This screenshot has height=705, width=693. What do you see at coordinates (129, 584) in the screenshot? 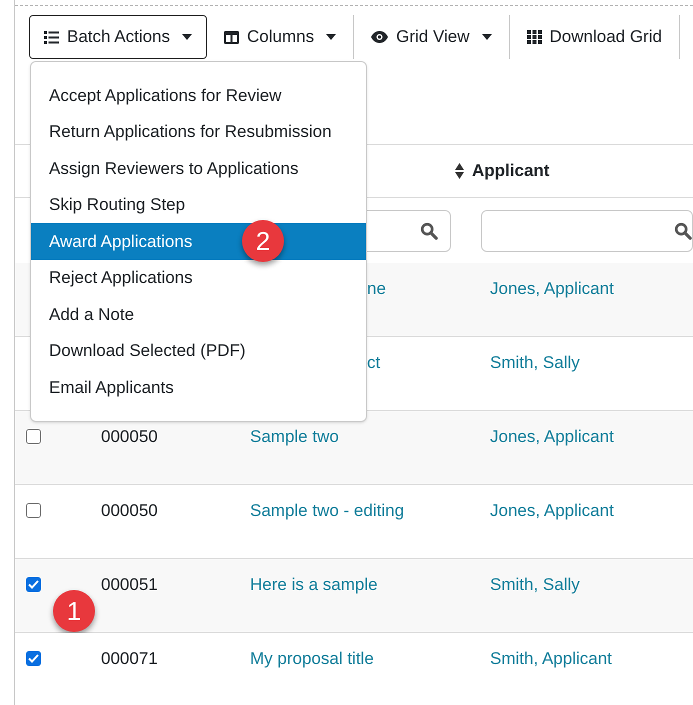
I see `id-cell: 000051` at bounding box center [129, 584].